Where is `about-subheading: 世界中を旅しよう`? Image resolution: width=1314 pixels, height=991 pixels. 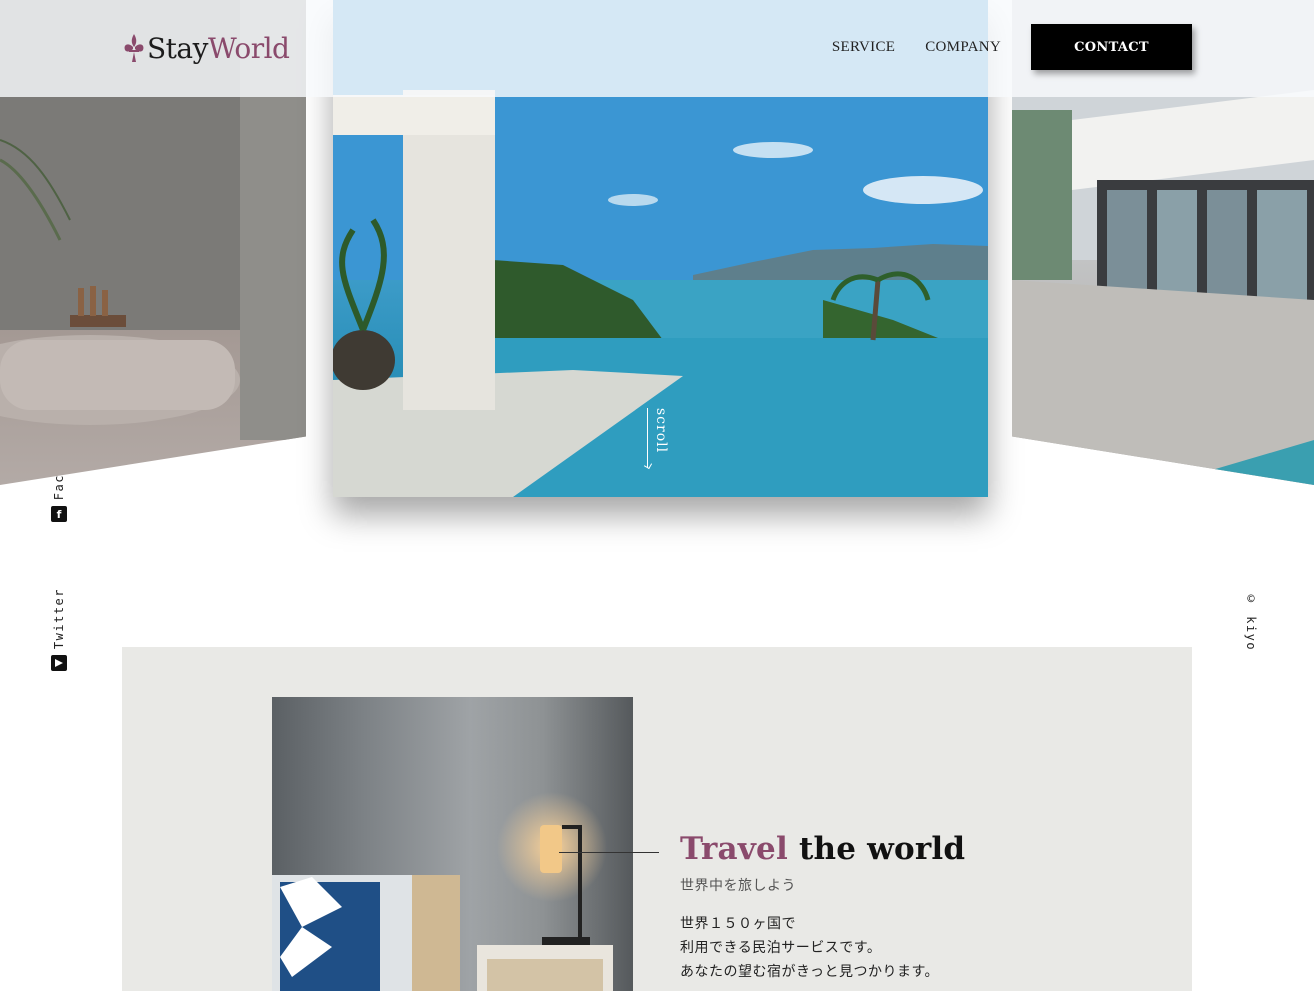 about-subheading: 世界中を旅しよう is located at coordinates (738, 886).